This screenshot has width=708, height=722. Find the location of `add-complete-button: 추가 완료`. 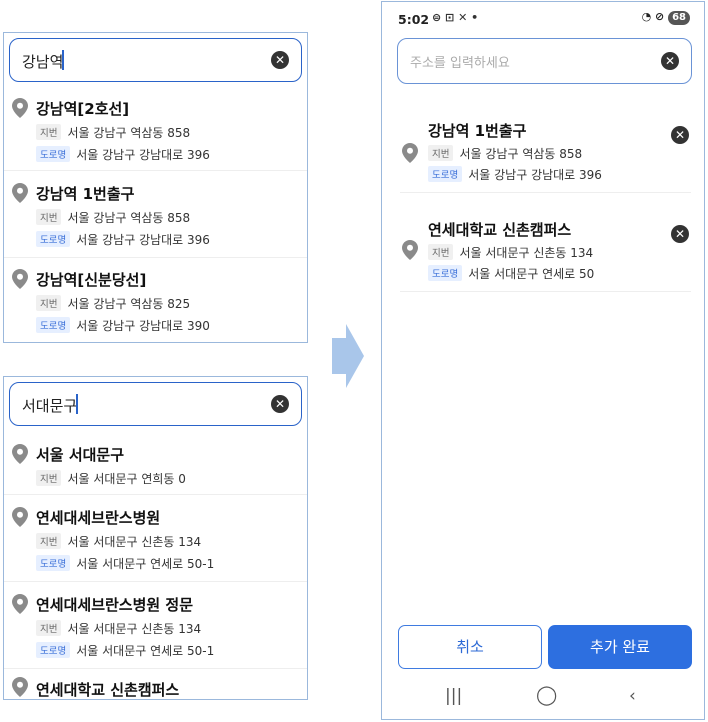

add-complete-button: 추가 완료 is located at coordinates (620, 647).